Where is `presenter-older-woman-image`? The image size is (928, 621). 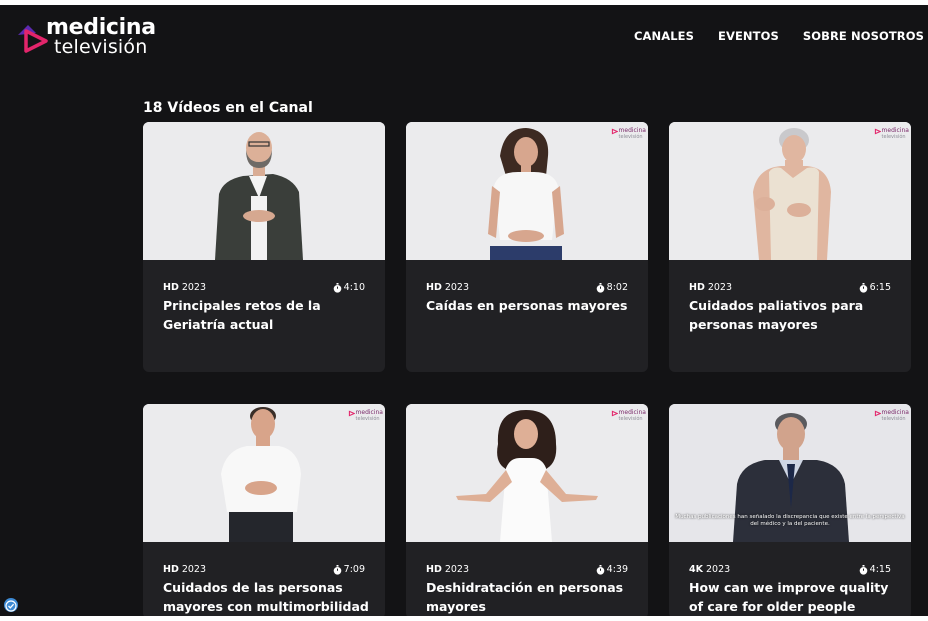 presenter-older-woman-image is located at coordinates (790, 191).